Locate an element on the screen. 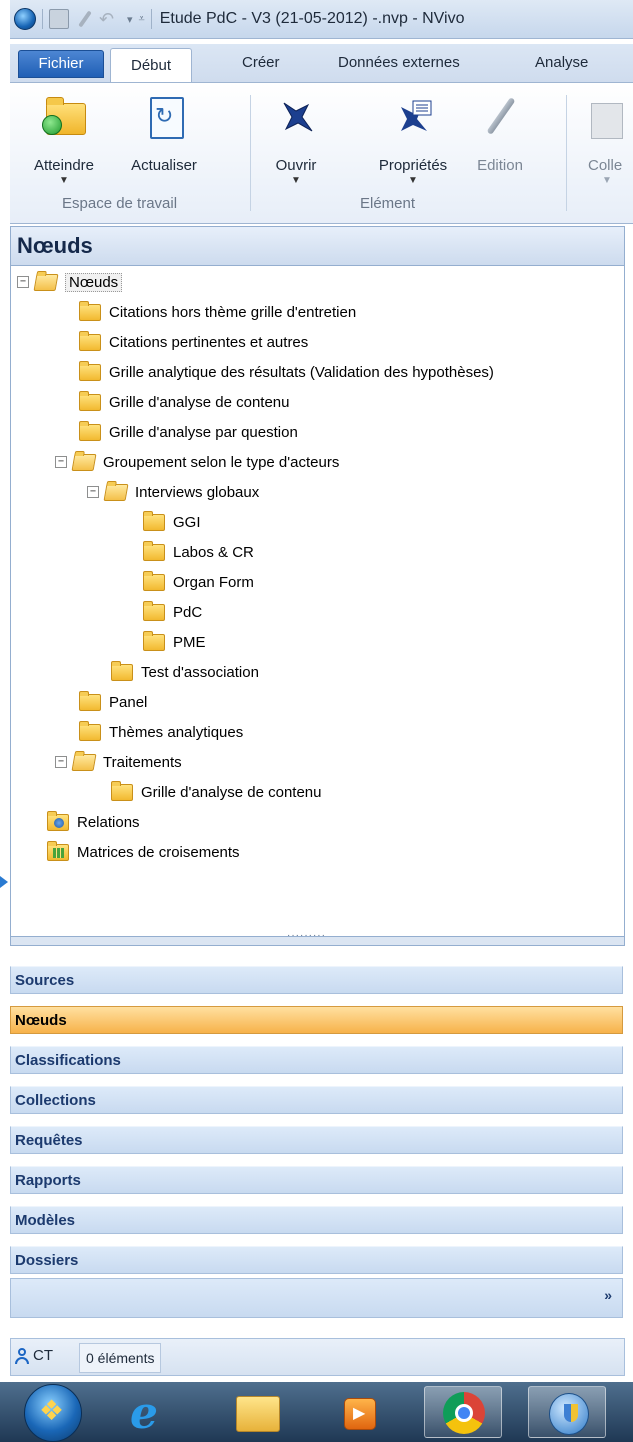 The image size is (633, 1442). nav-more-bar: » is located at coordinates (316, 1298).